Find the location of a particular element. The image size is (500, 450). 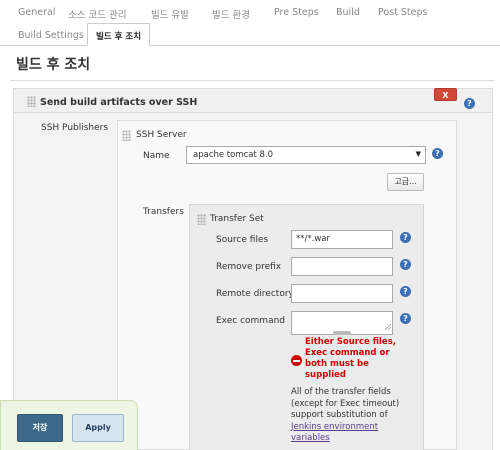

remote-directory-label: Remote directory is located at coordinates (255, 294).